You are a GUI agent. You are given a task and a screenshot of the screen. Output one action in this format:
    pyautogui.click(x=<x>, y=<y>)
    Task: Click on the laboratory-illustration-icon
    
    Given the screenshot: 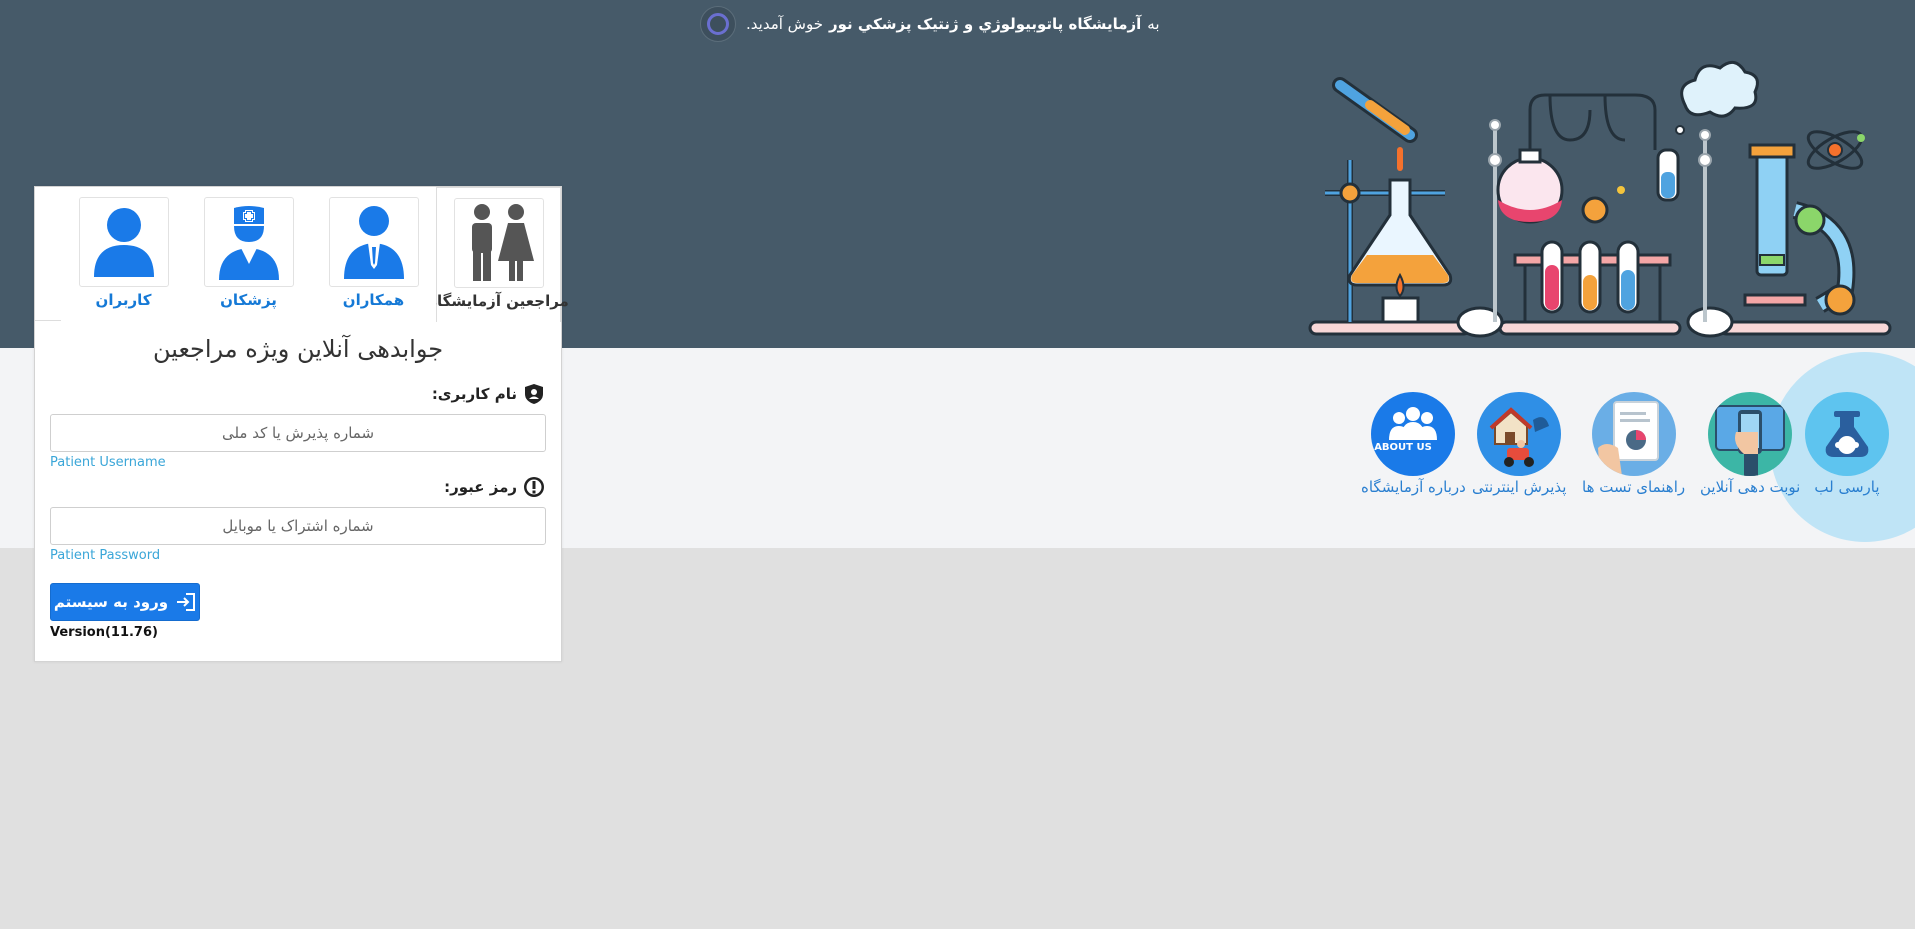 What is the action you would take?
    pyautogui.click(x=1600, y=199)
    